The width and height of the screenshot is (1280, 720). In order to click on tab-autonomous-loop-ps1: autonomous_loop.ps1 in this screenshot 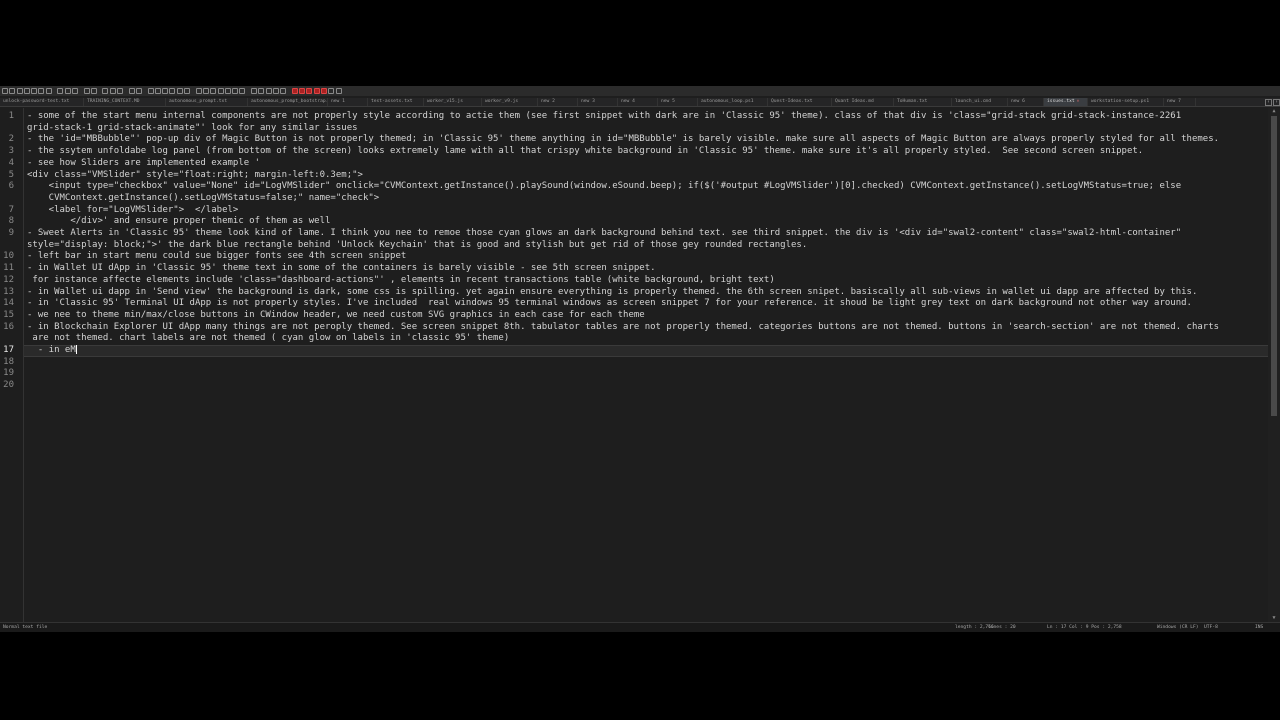, I will do `click(733, 102)`.